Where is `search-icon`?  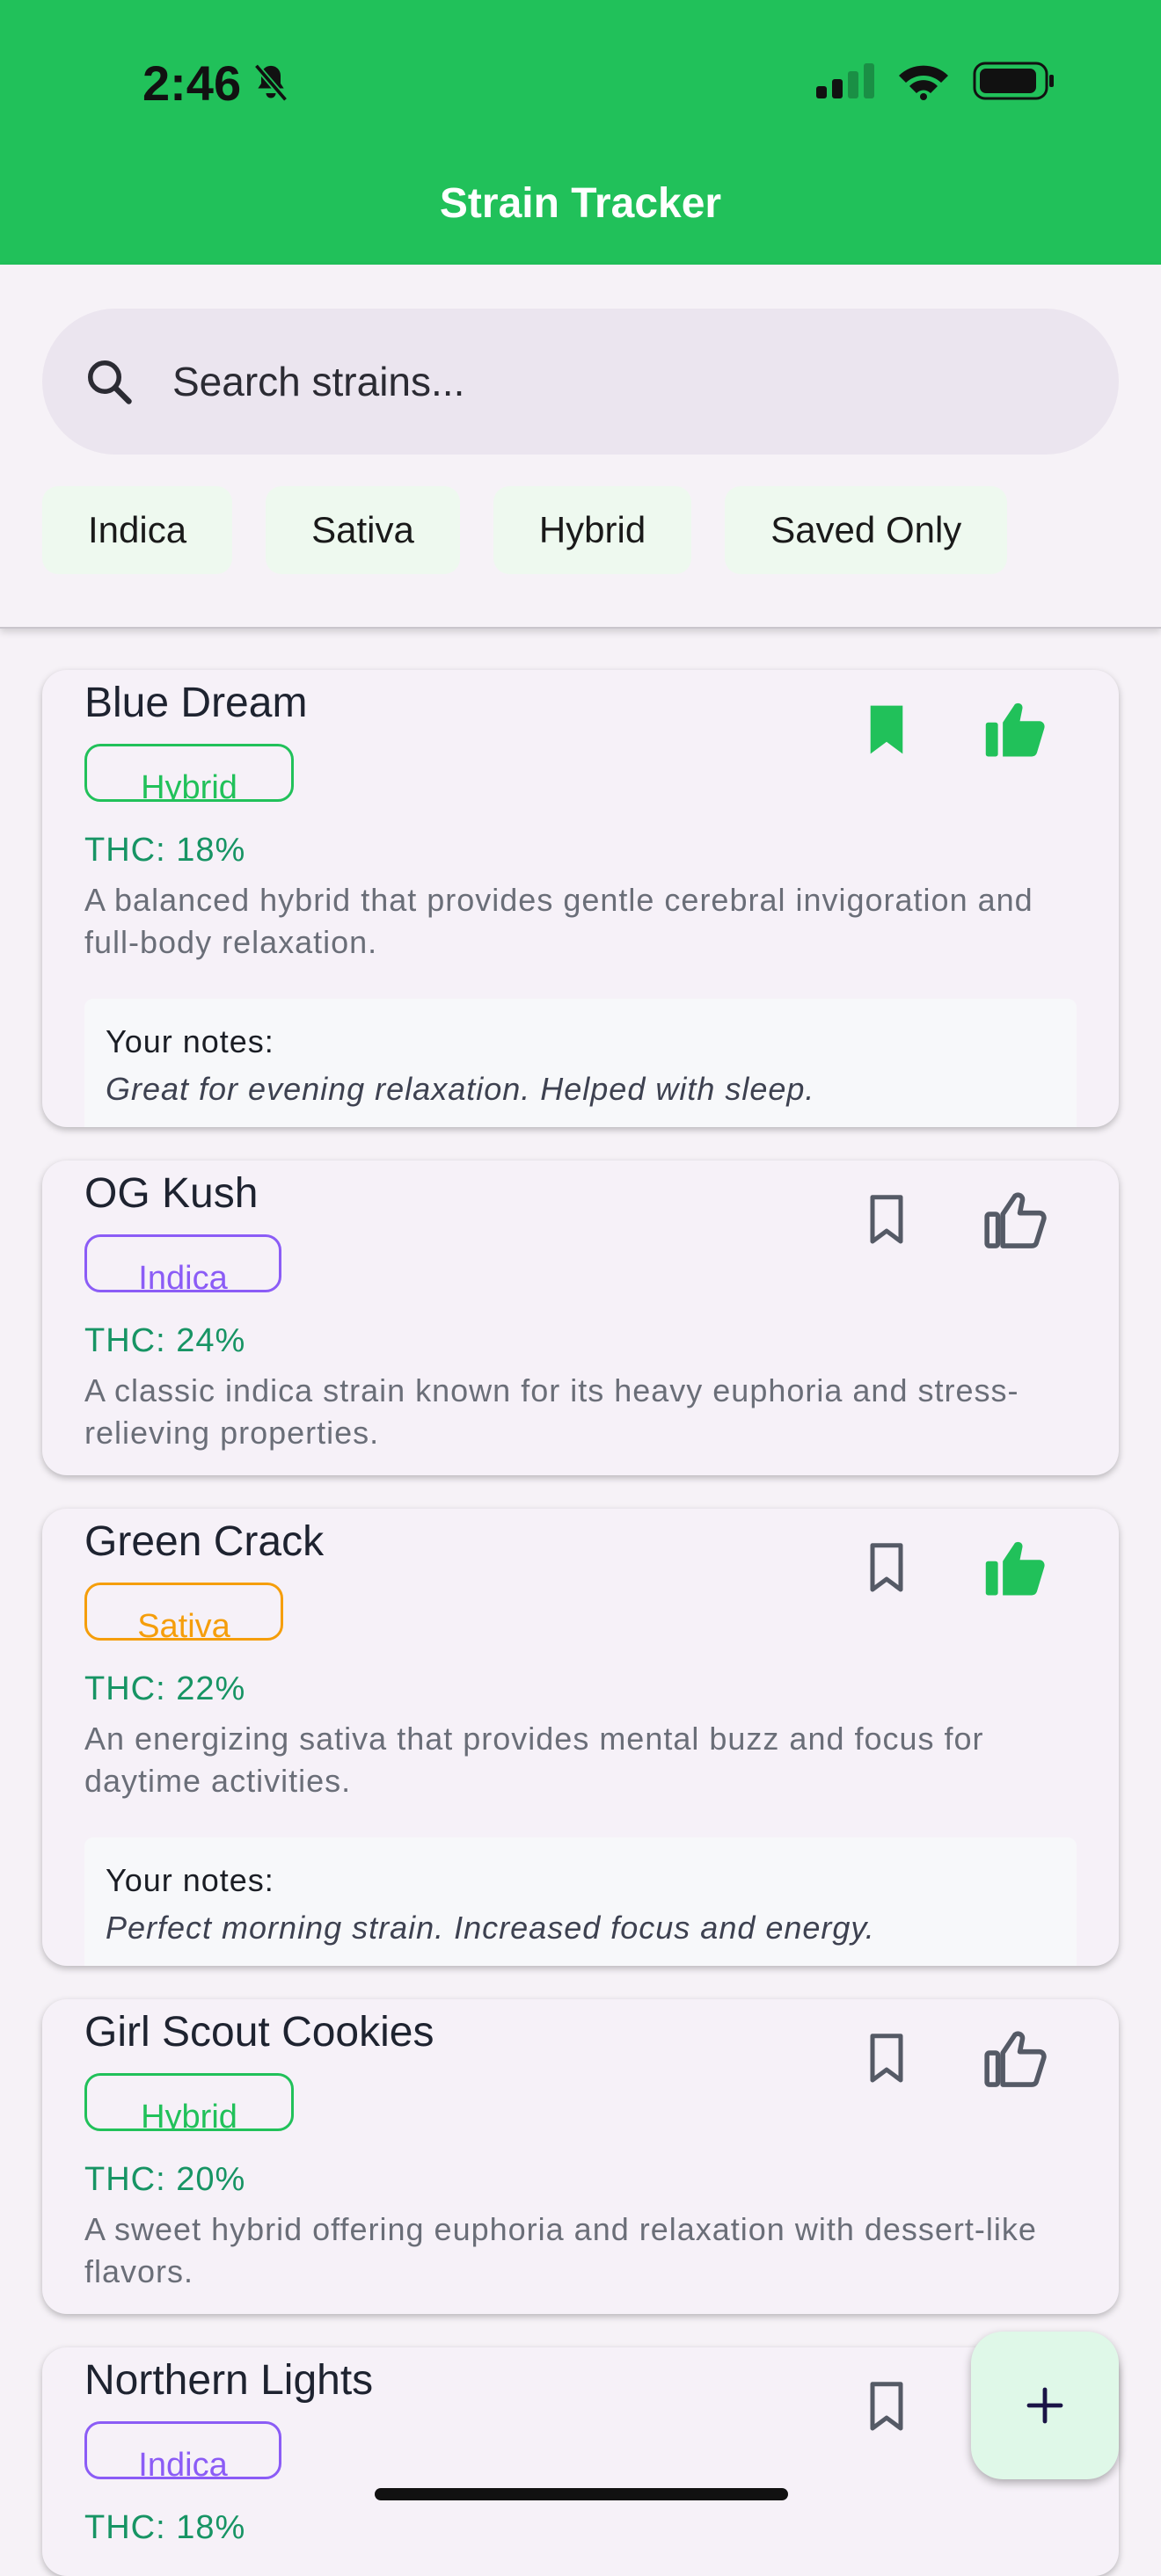 search-icon is located at coordinates (110, 382).